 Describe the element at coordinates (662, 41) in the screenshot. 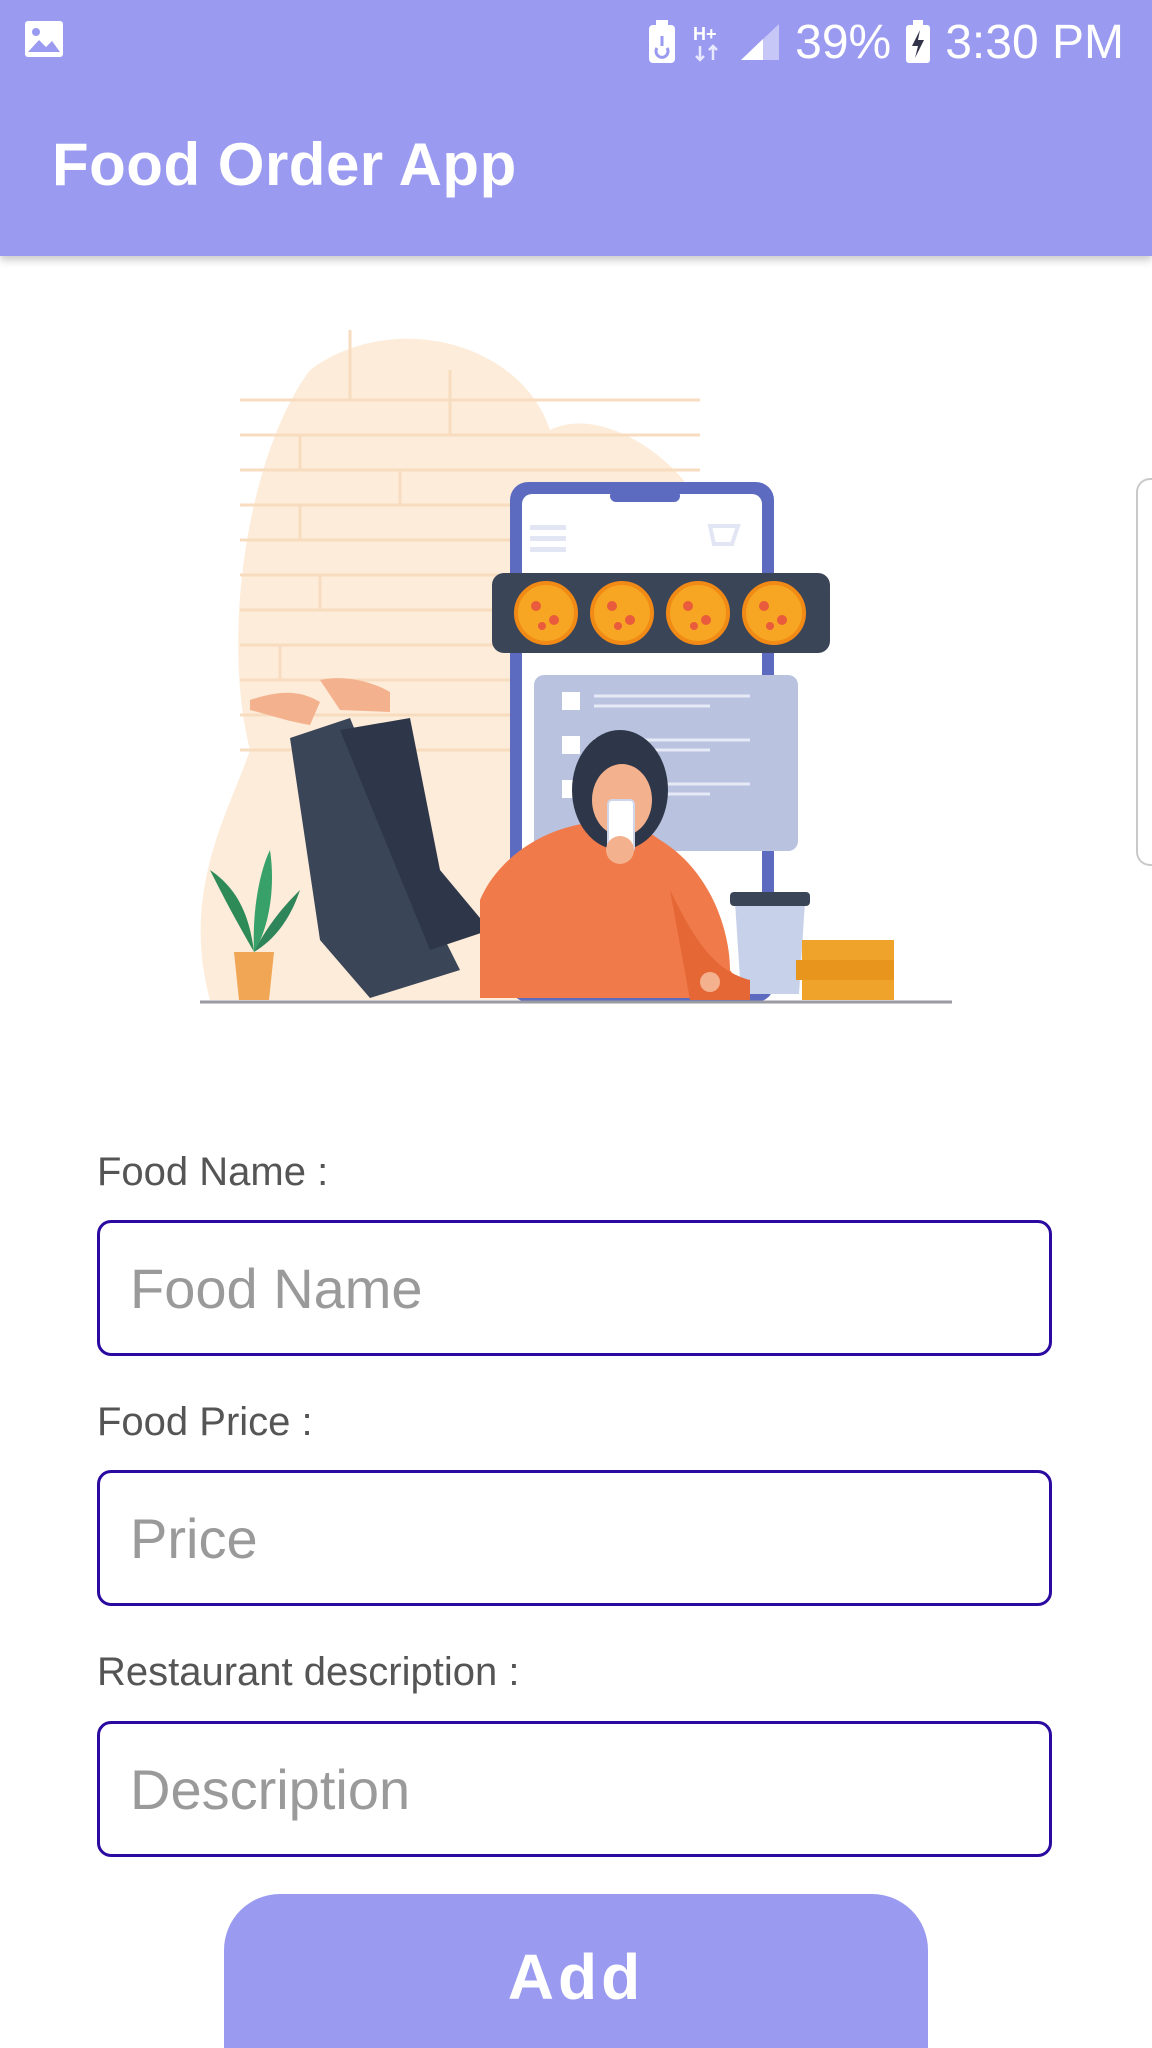

I see `battery-saver-icon` at that location.